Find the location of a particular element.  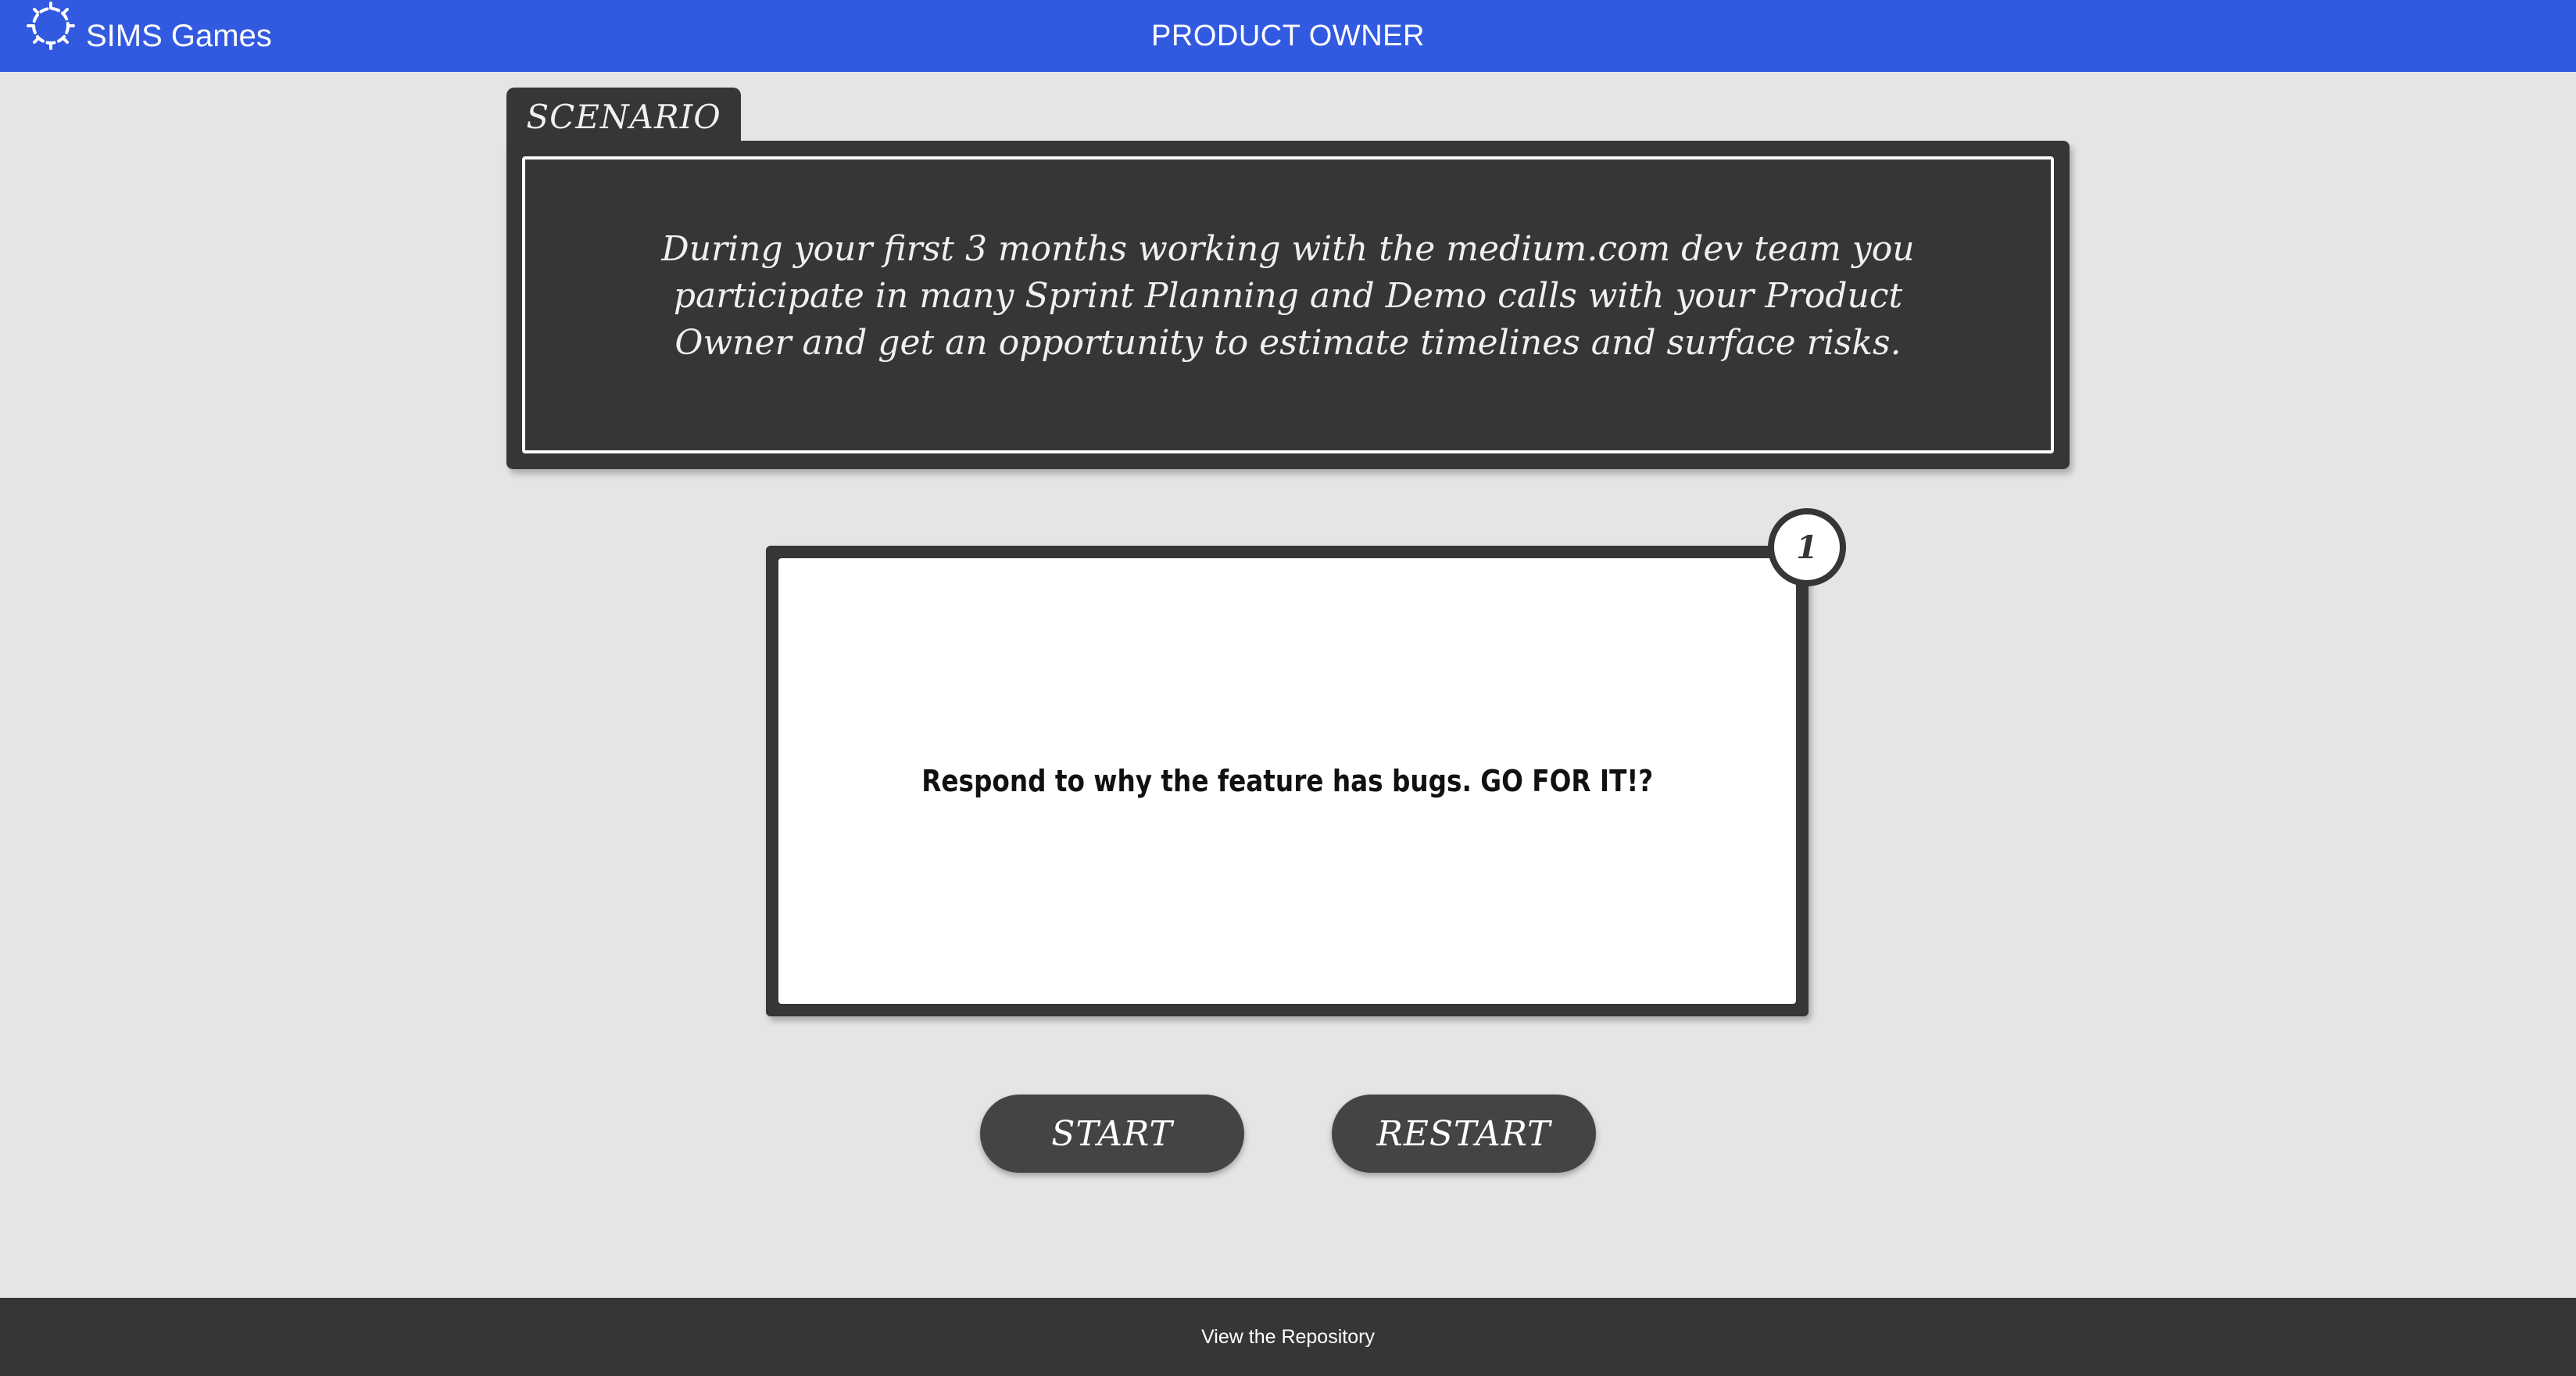

top-nav-bar: SIMS Games PRODUCT OWNER is located at coordinates (1288, 36).